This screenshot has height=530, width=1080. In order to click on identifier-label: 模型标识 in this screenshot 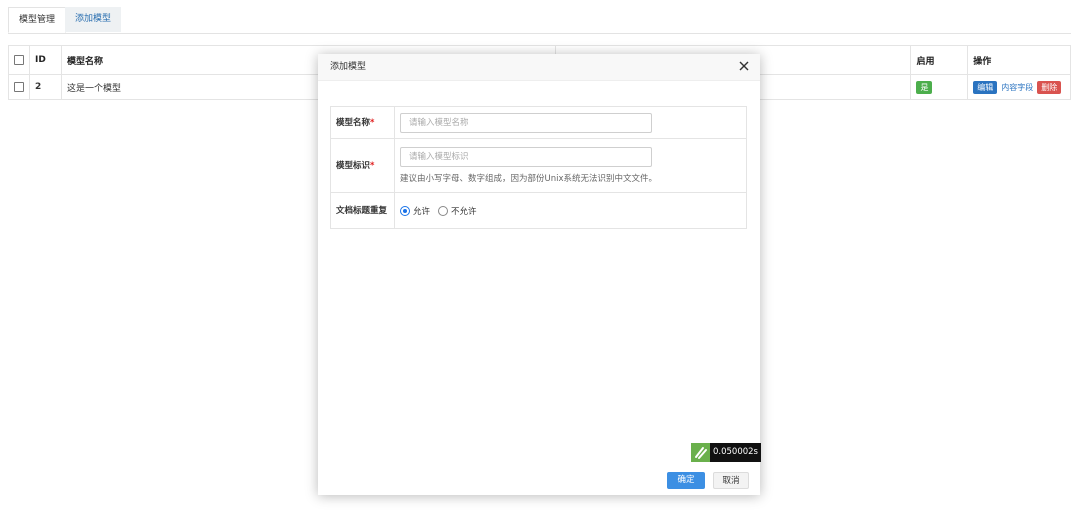, I will do `click(353, 165)`.